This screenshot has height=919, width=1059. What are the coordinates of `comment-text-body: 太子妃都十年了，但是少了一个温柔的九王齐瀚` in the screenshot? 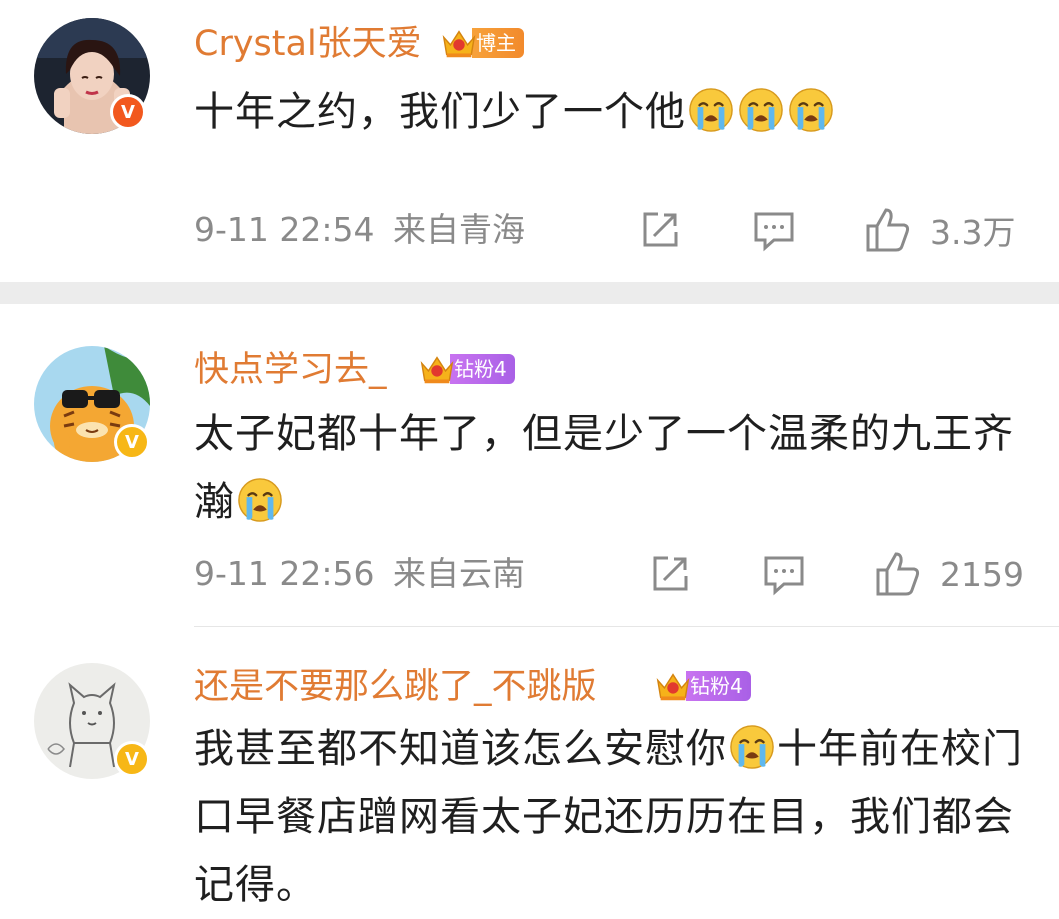 It's located at (604, 468).